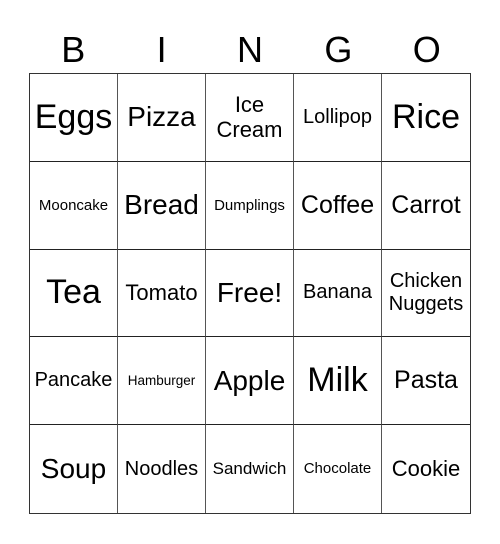 Image resolution: width=500 pixels, height=544 pixels. I want to click on cell-label: Ice Cream, so click(249, 117).